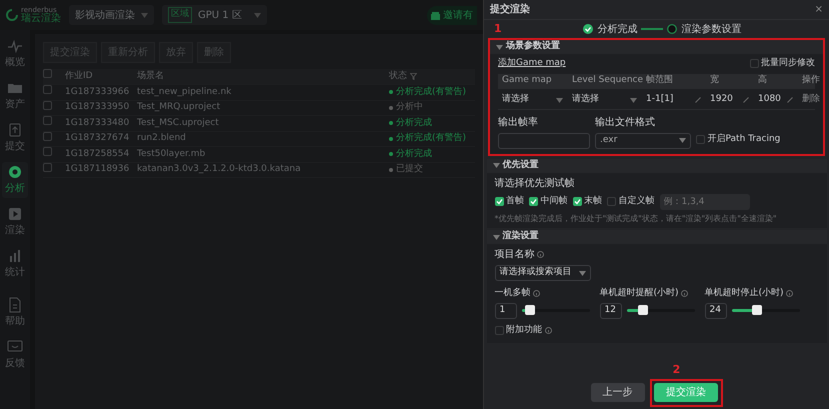 Image resolution: width=829 pixels, height=409 pixels. Describe the element at coordinates (656, 237) in the screenshot. I see `section-header: 渲染设置` at that location.